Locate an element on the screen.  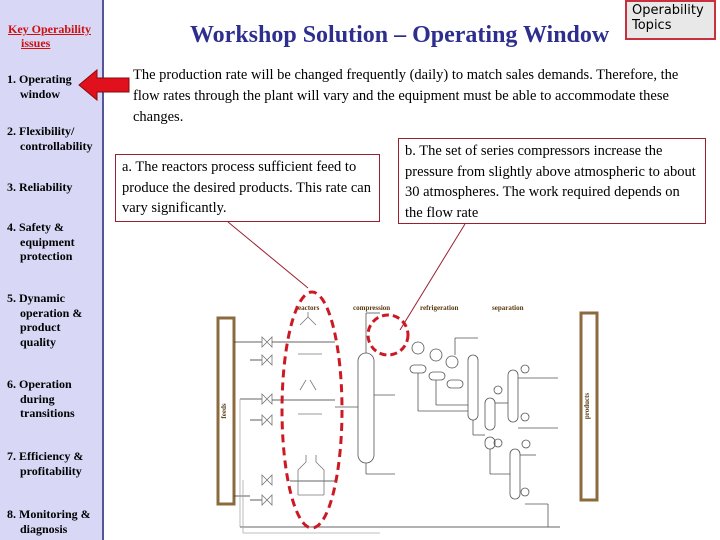
topics-button-line1: Operability is located at coordinates (668, 10).